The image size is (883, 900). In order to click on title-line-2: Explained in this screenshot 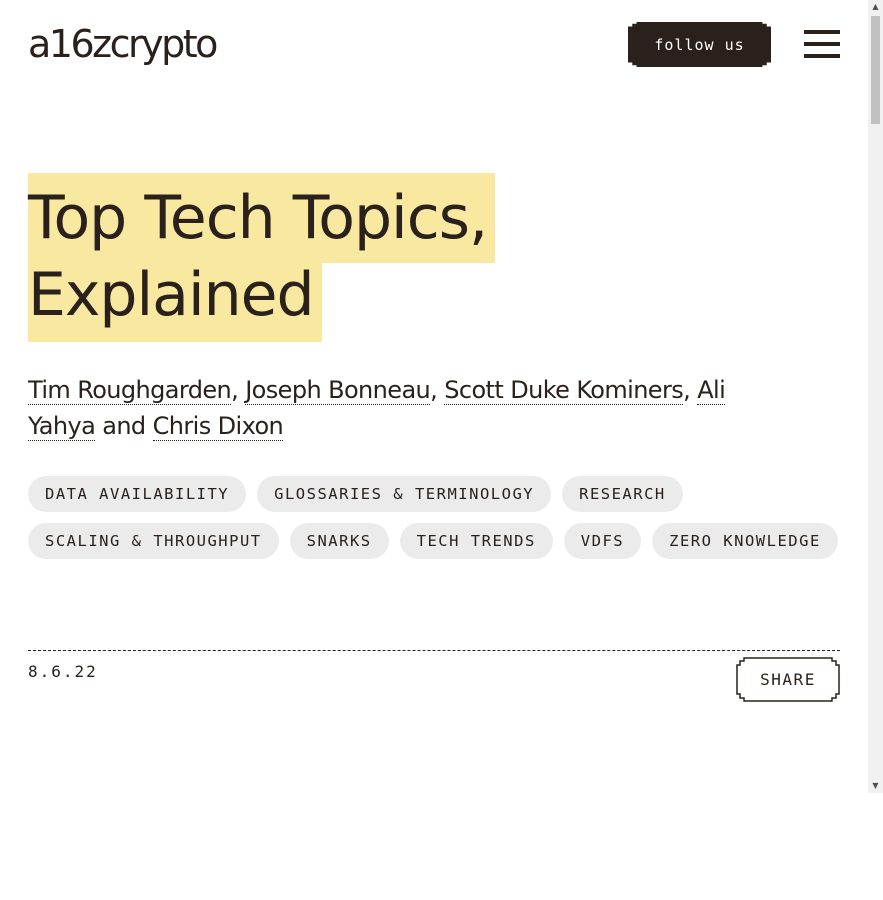, I will do `click(175, 302)`.